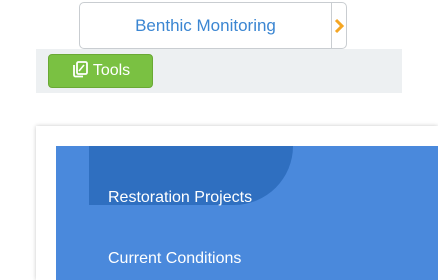  What do you see at coordinates (205, 25) in the screenshot?
I see `breadcrumb-title: Benthic Monitoring` at bounding box center [205, 25].